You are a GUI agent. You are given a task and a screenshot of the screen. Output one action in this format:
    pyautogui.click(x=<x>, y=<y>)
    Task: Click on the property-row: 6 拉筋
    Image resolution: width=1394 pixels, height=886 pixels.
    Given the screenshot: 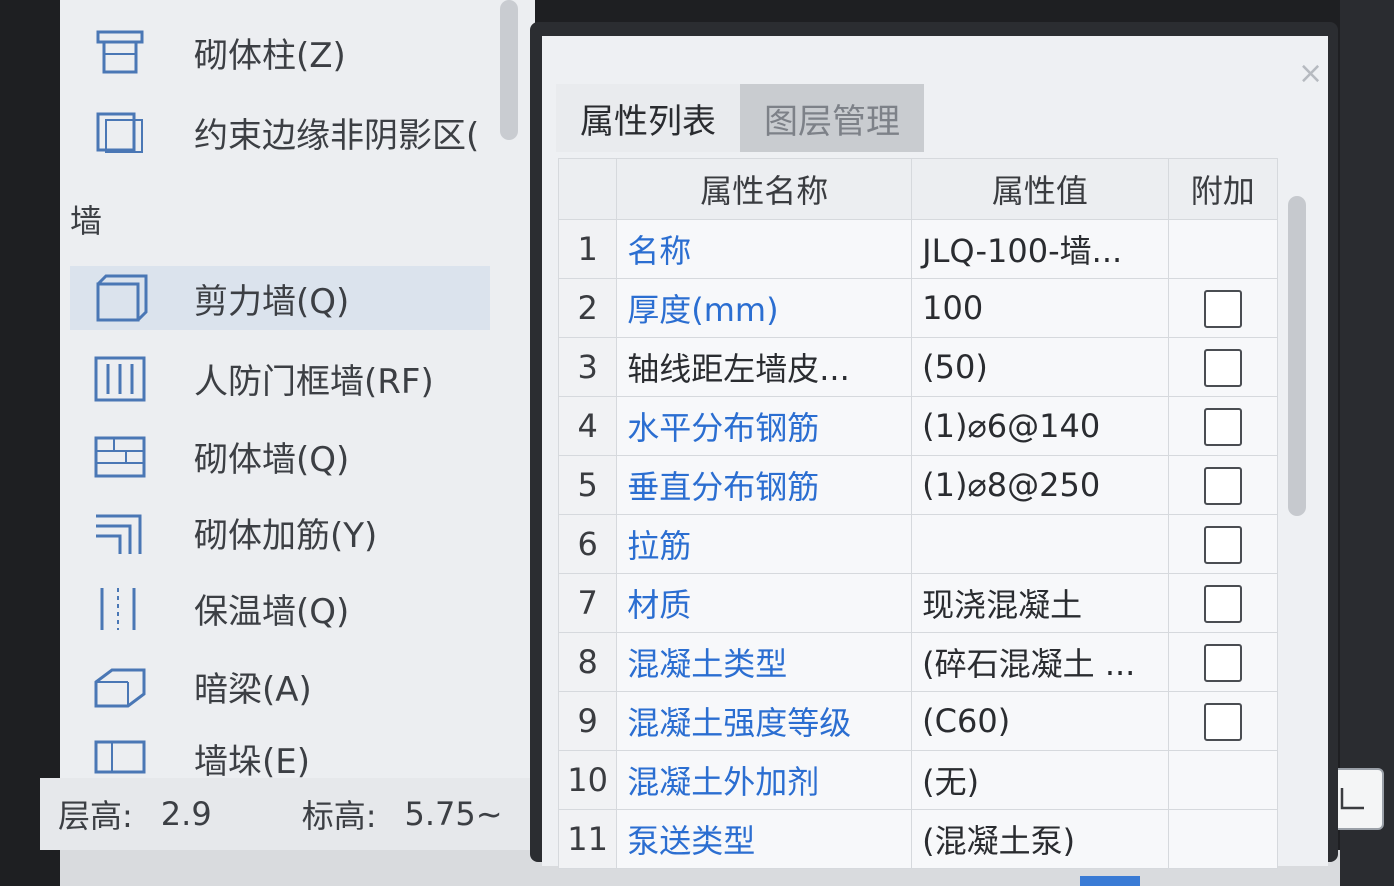 What is the action you would take?
    pyautogui.click(x=918, y=544)
    